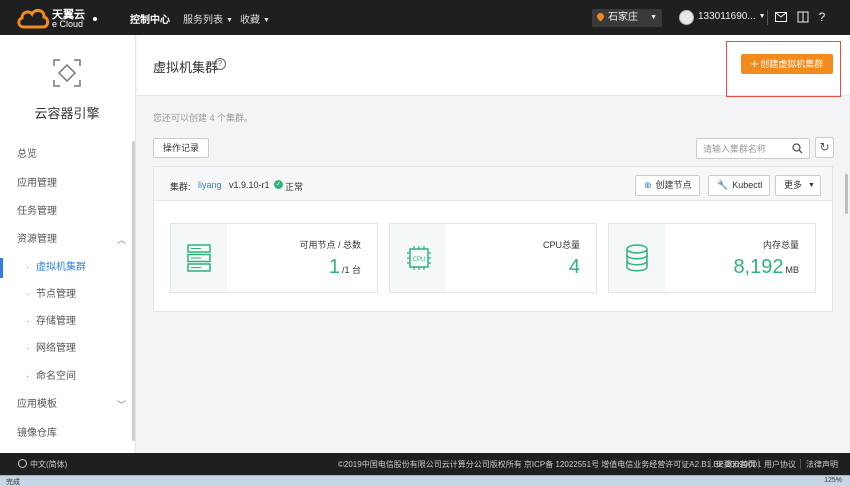 The height and width of the screenshot is (486, 850). What do you see at coordinates (745, 148) in the screenshot?
I see `search-input` at bounding box center [745, 148].